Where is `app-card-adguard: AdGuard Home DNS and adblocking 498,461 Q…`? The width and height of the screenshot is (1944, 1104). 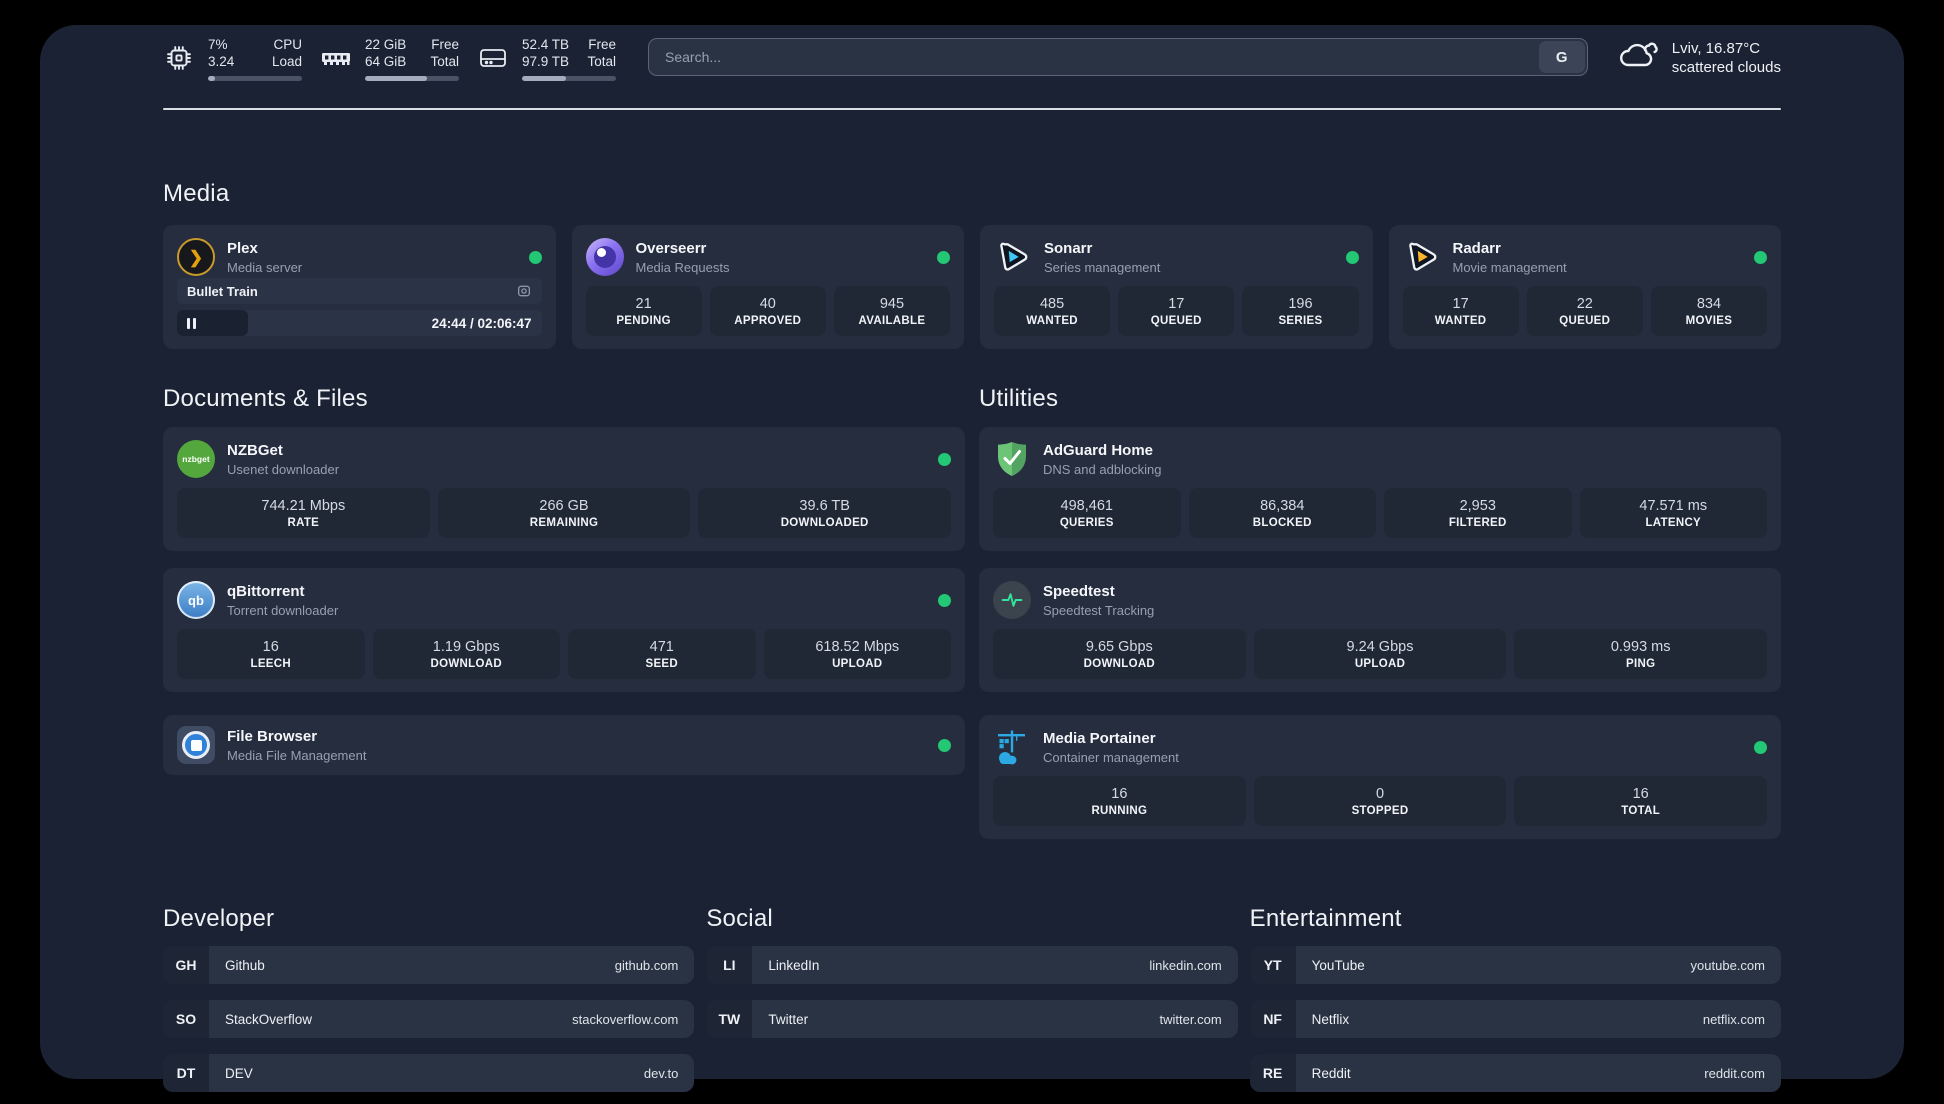
app-card-adguard: AdGuard Home DNS and adblocking 498,461 Q… is located at coordinates (1380, 489).